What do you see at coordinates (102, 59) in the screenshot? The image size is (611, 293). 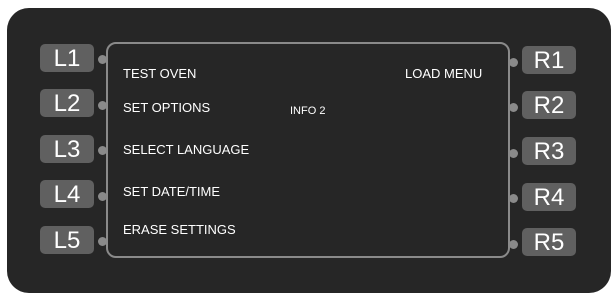 I see `connector-pin-l1` at bounding box center [102, 59].